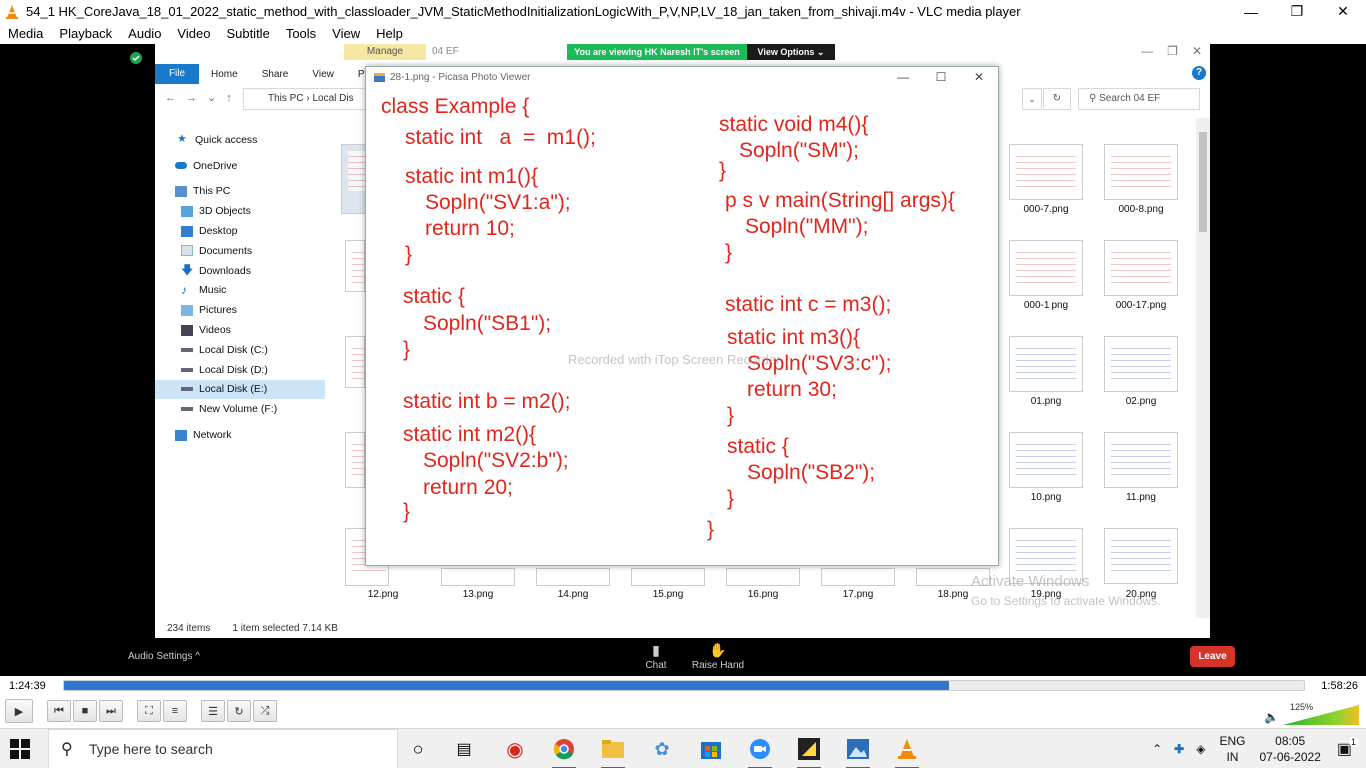 This screenshot has width=1366, height=768. I want to click on activate-windows-subtitle: Go to Settings to activate Windows., so click(1066, 601).